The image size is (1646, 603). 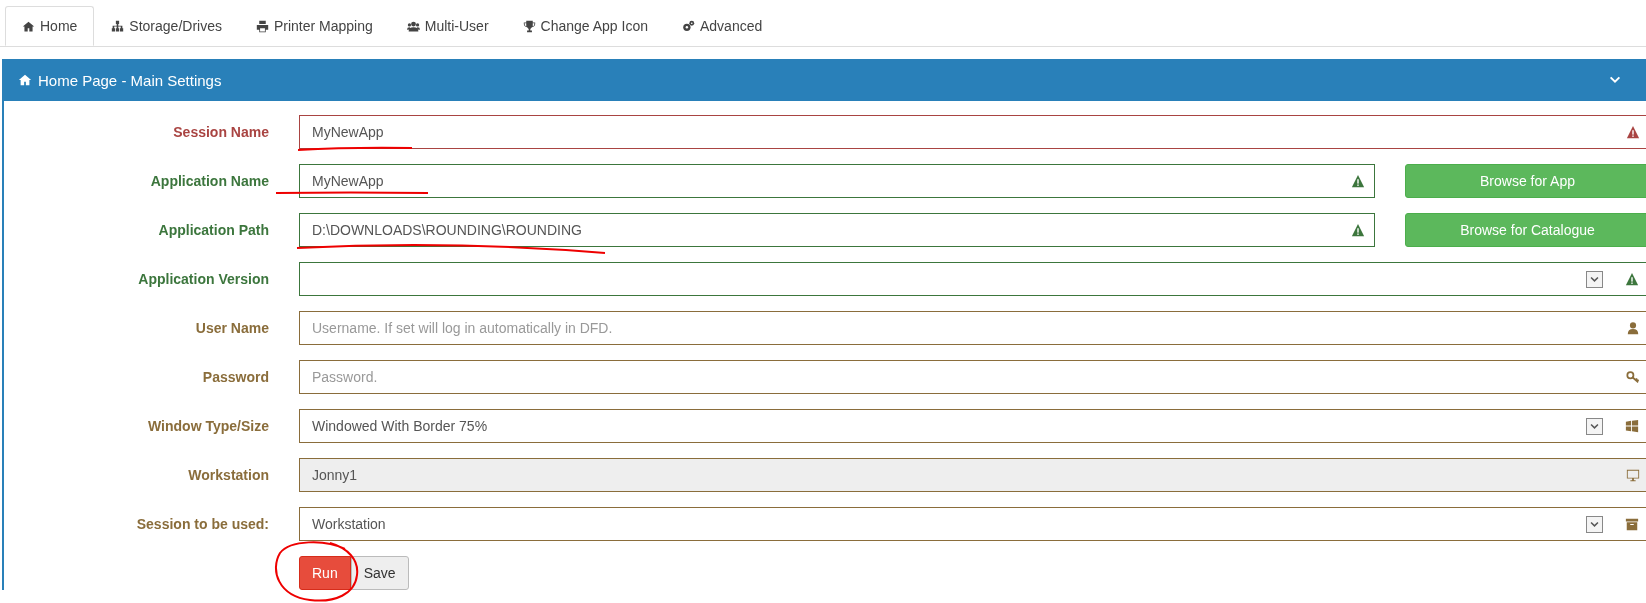 I want to click on input-field: Username. If set will log in automatically in DFD., so click(x=972, y=328).